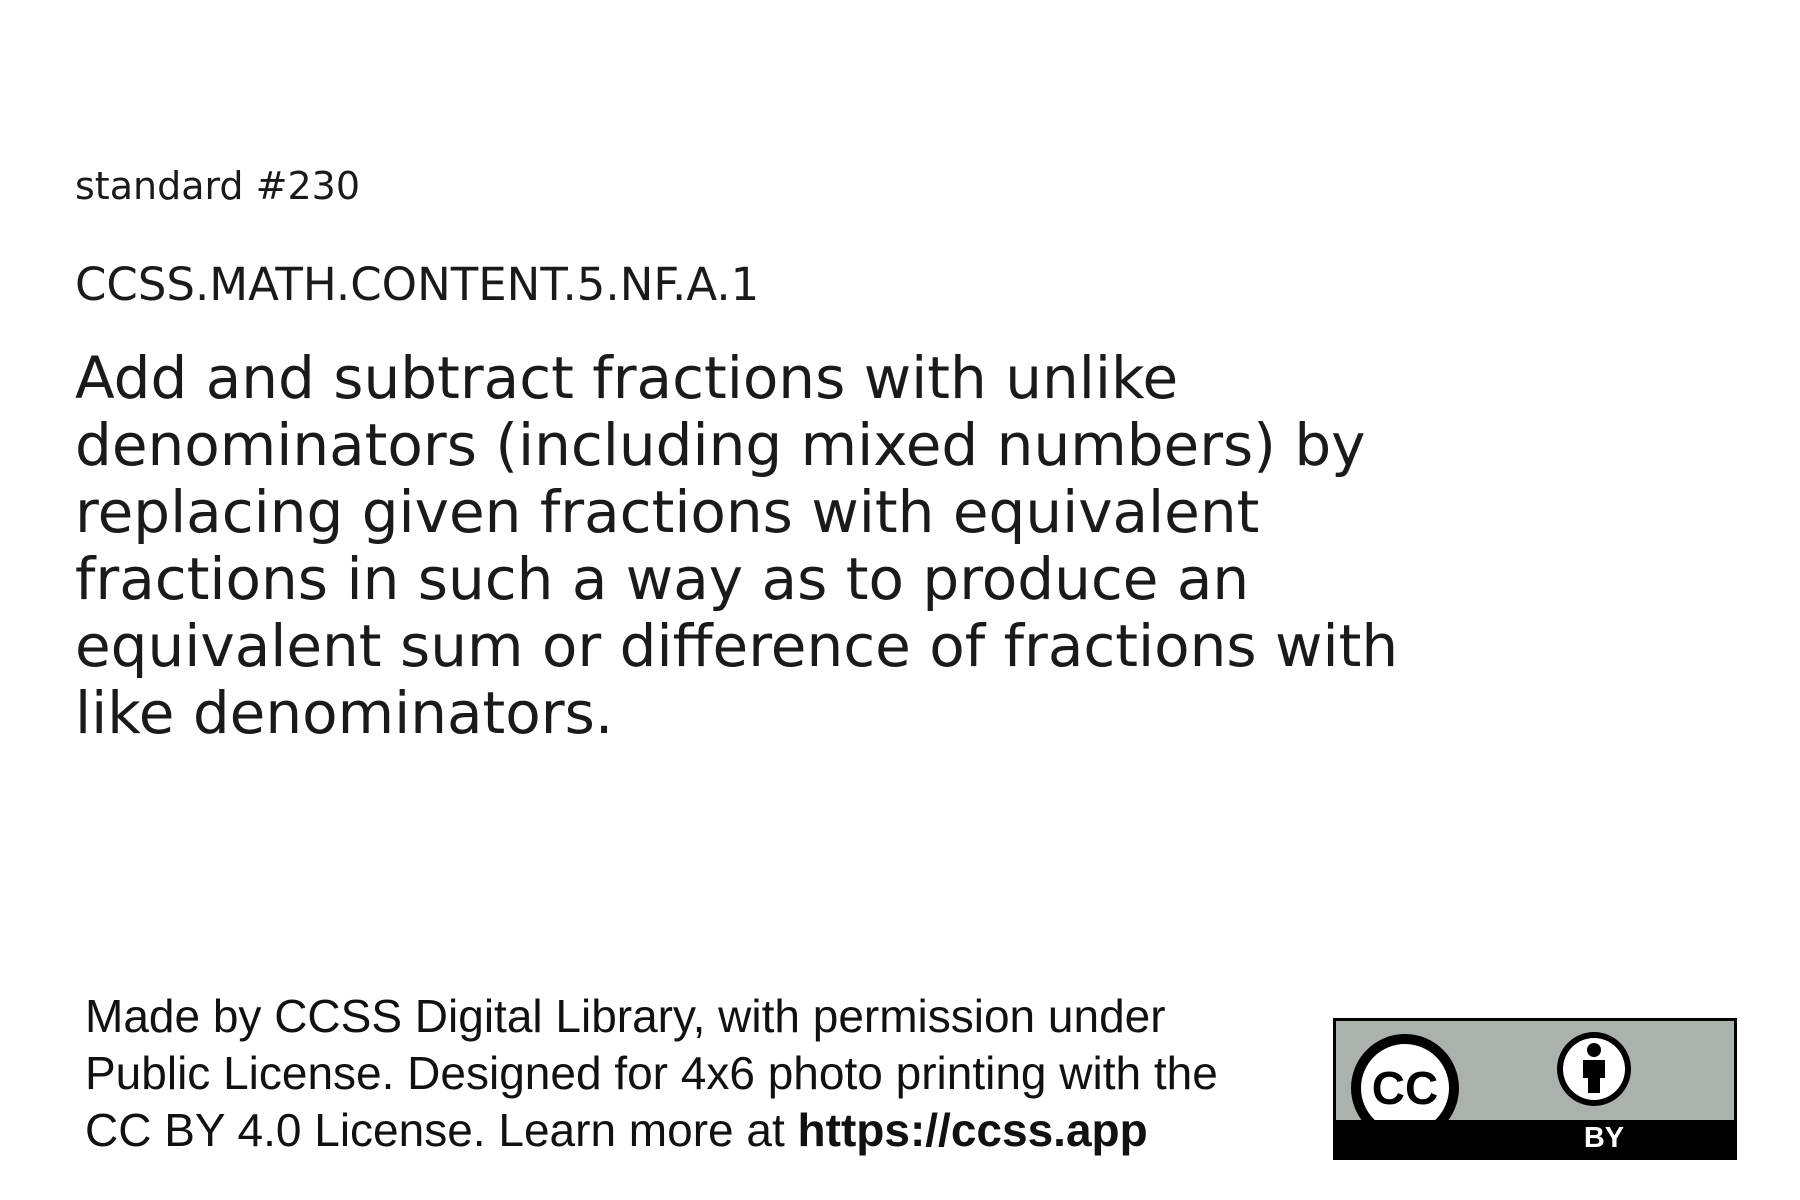  I want to click on standard-number: standard #230, so click(217, 186).